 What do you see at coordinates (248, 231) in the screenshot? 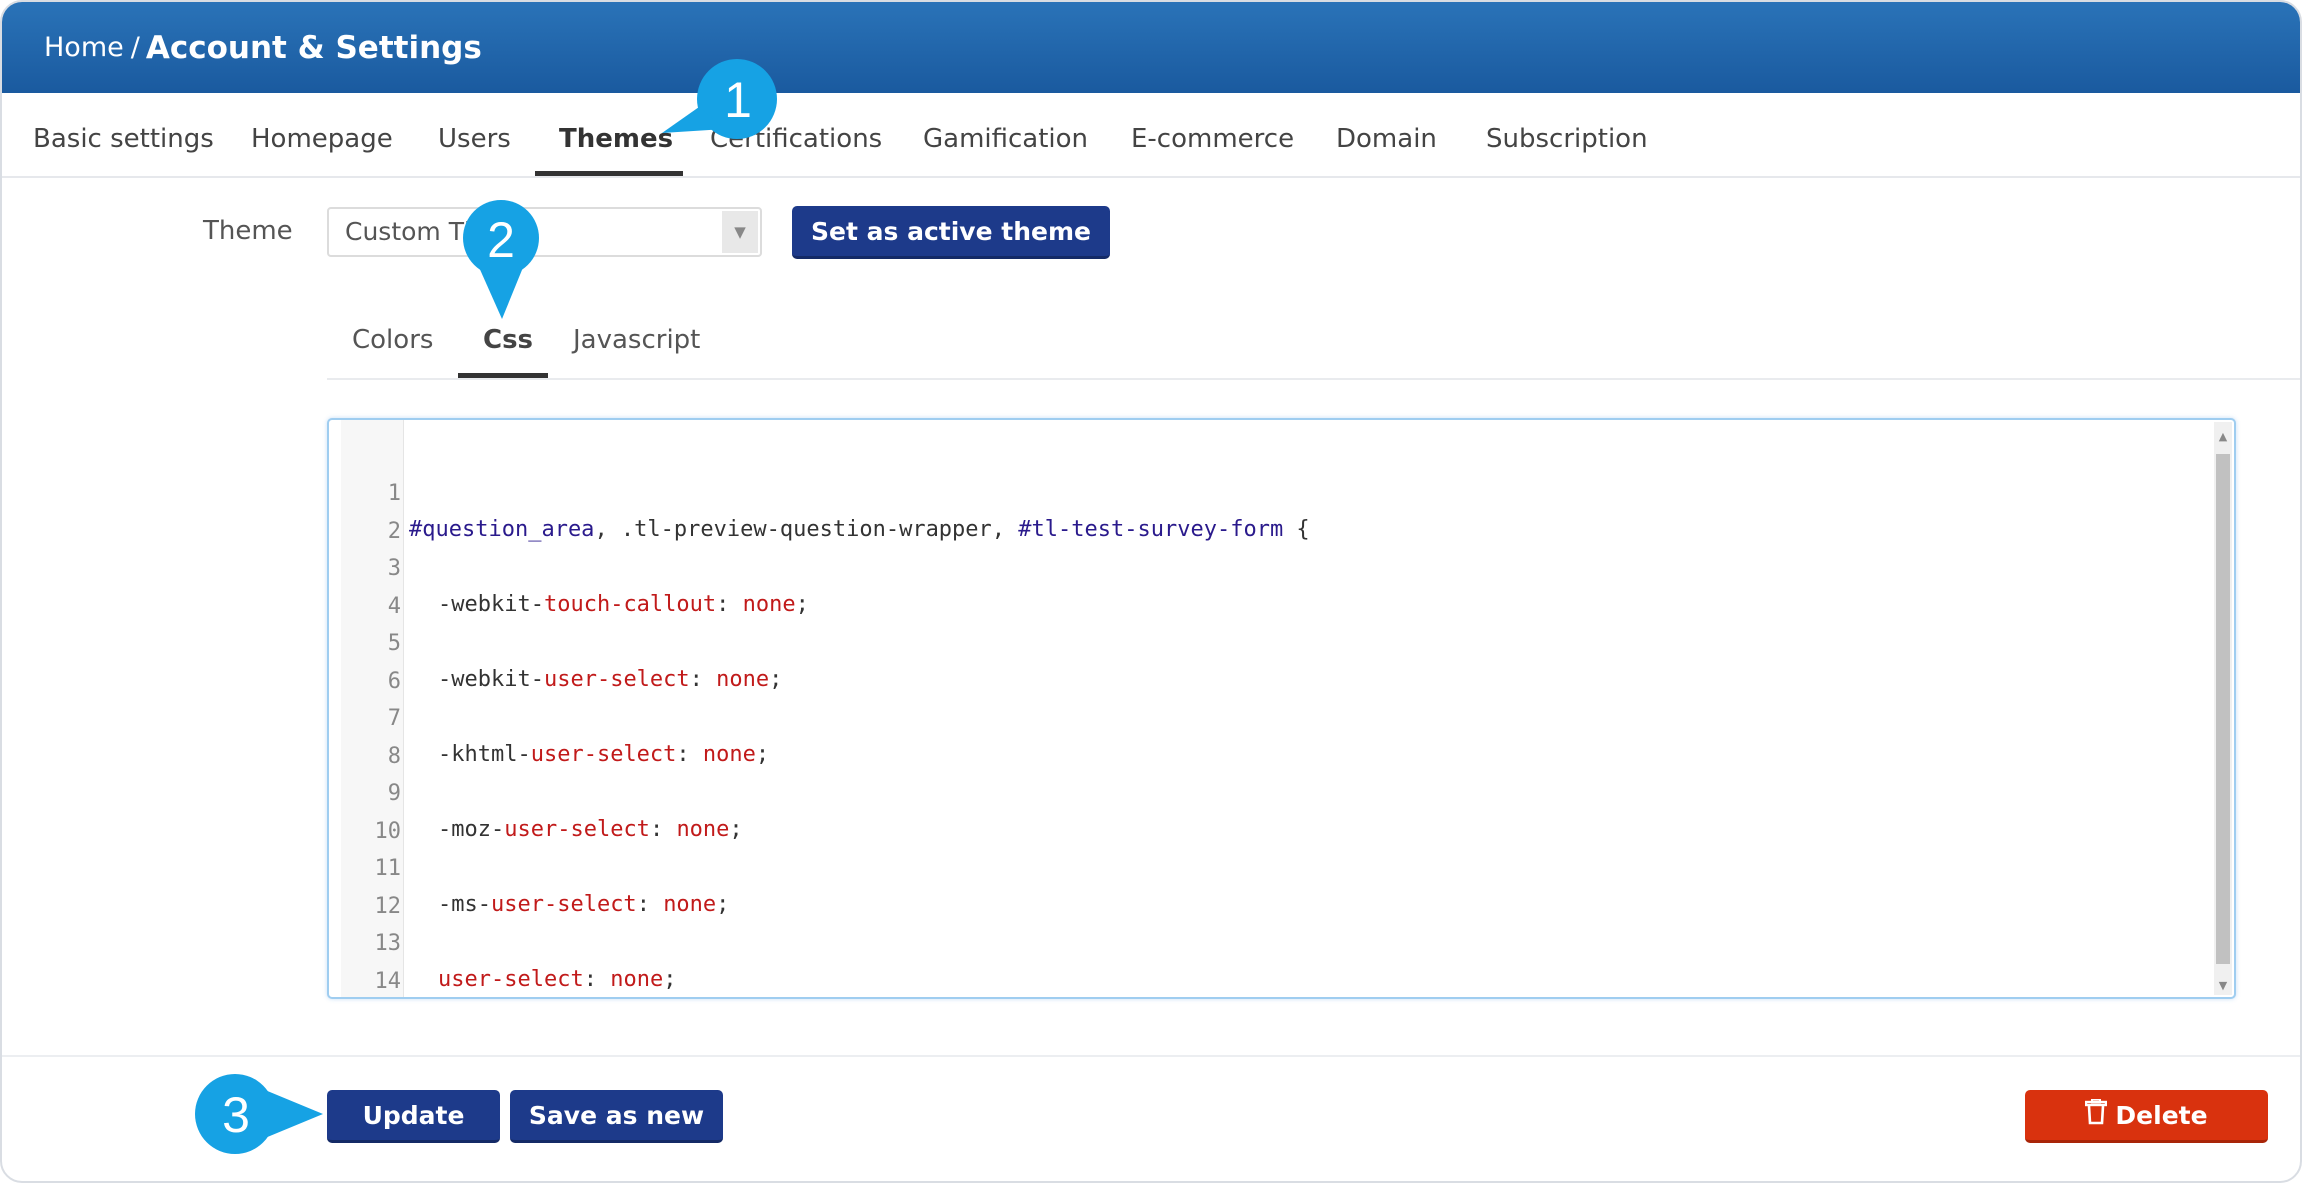
I see `theme-label: Theme` at bounding box center [248, 231].